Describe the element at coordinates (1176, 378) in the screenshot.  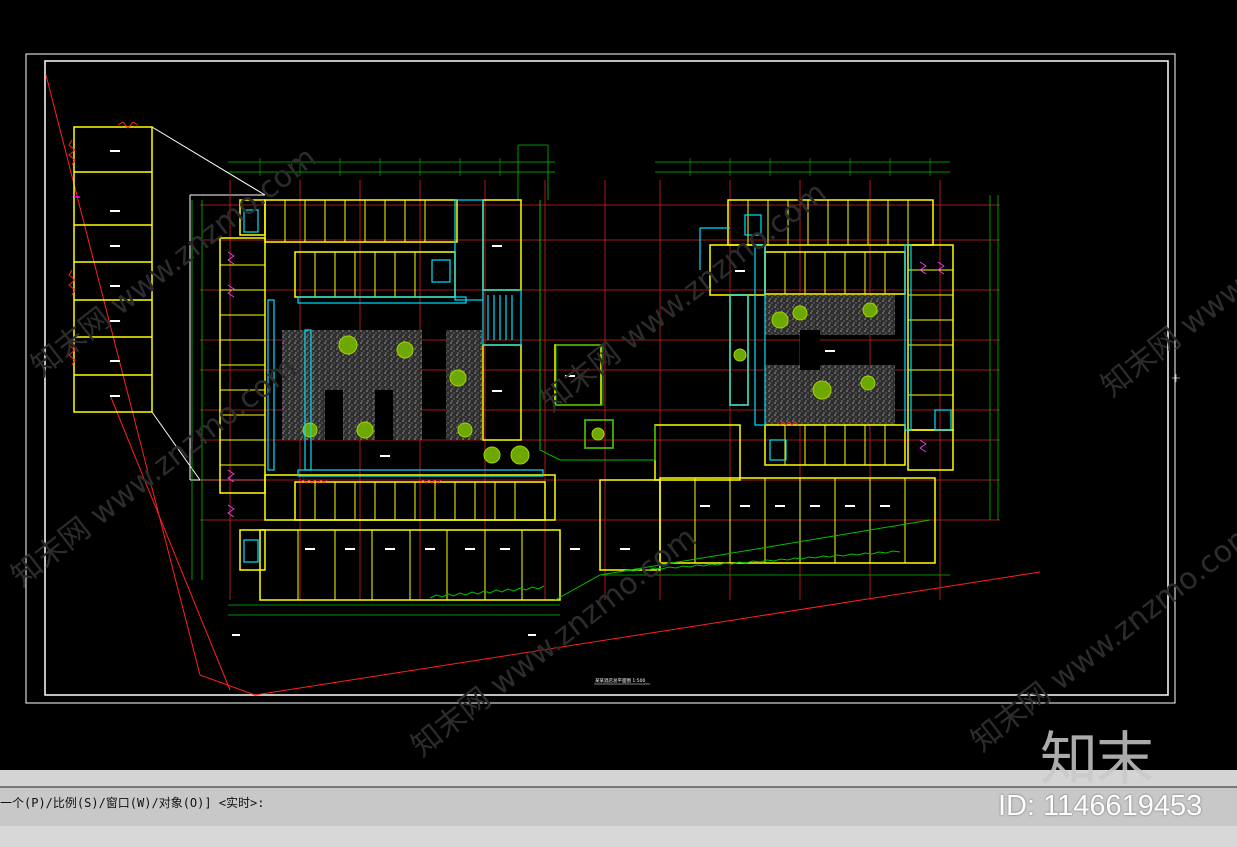
I see `crosshair-marker` at that location.